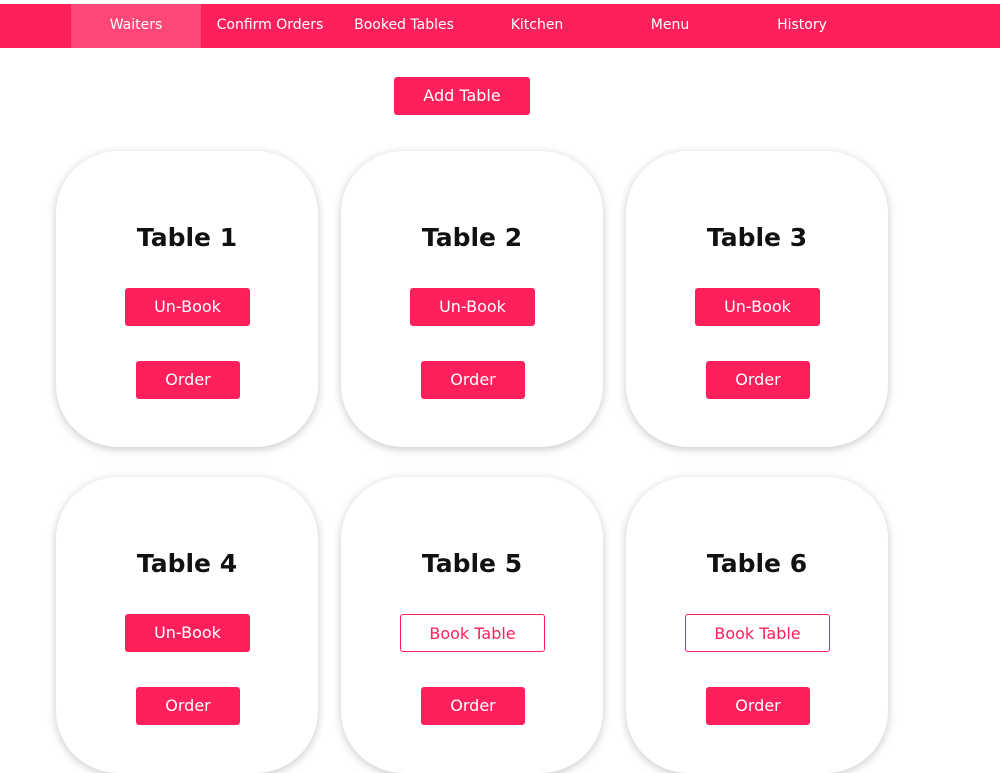 The height and width of the screenshot is (773, 1000). I want to click on nav-item-confirm-orders: Confirm Orders, so click(270, 26).